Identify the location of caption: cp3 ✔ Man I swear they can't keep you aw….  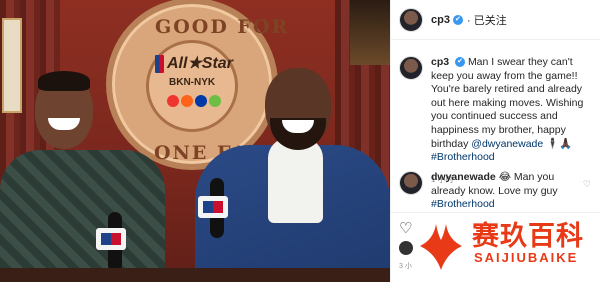
(497, 120).